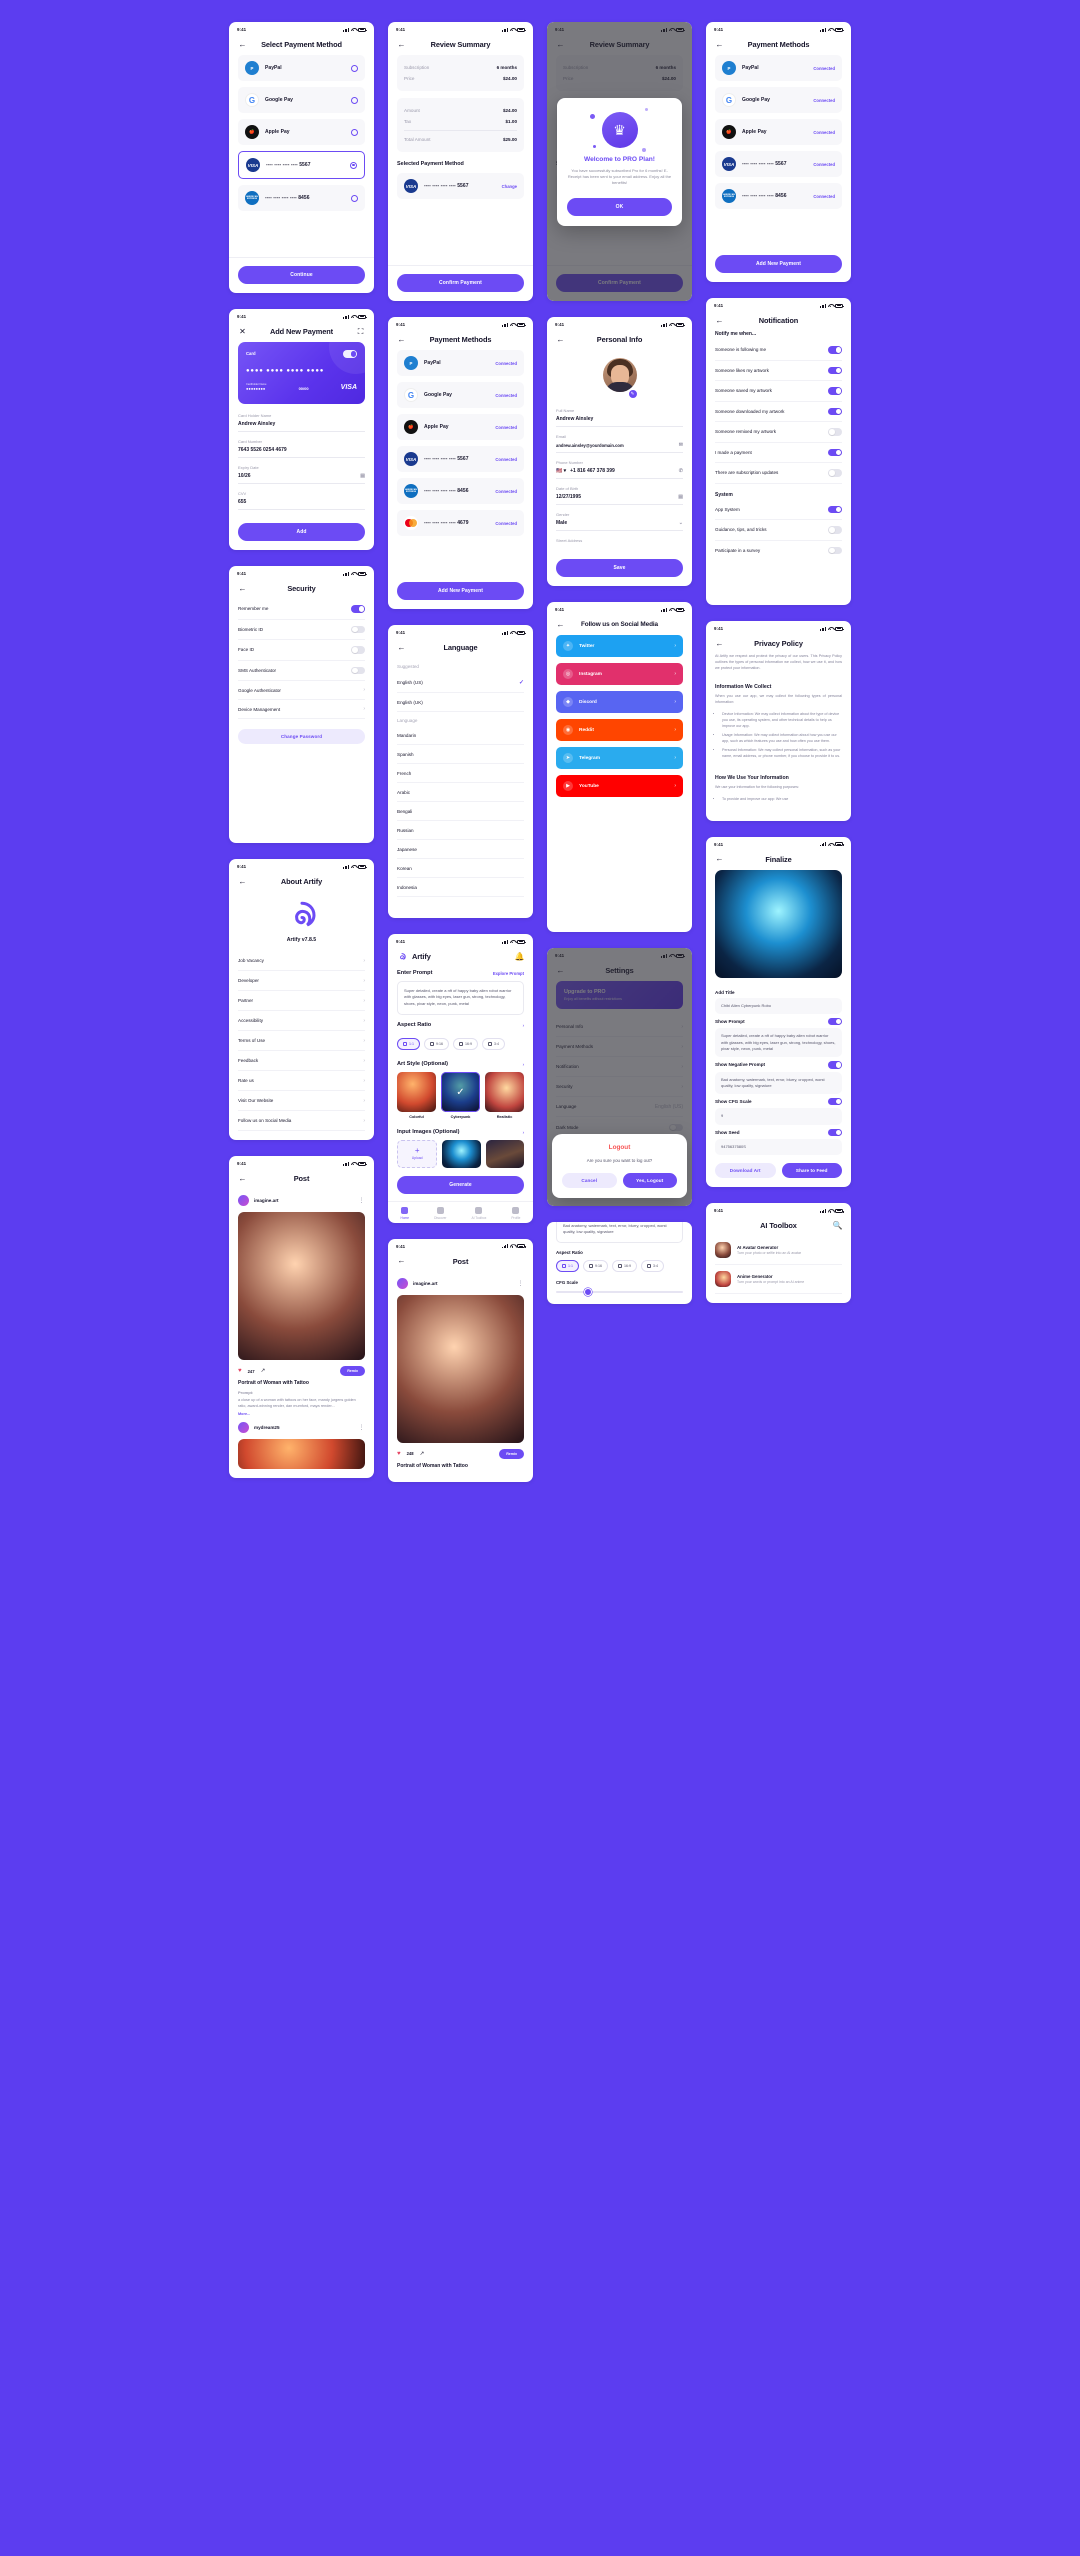  I want to click on chevron-down-icon: ⌄, so click(681, 523).